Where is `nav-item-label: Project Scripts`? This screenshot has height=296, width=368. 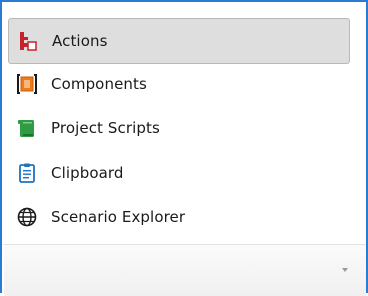
nav-item-label: Project Scripts is located at coordinates (105, 128).